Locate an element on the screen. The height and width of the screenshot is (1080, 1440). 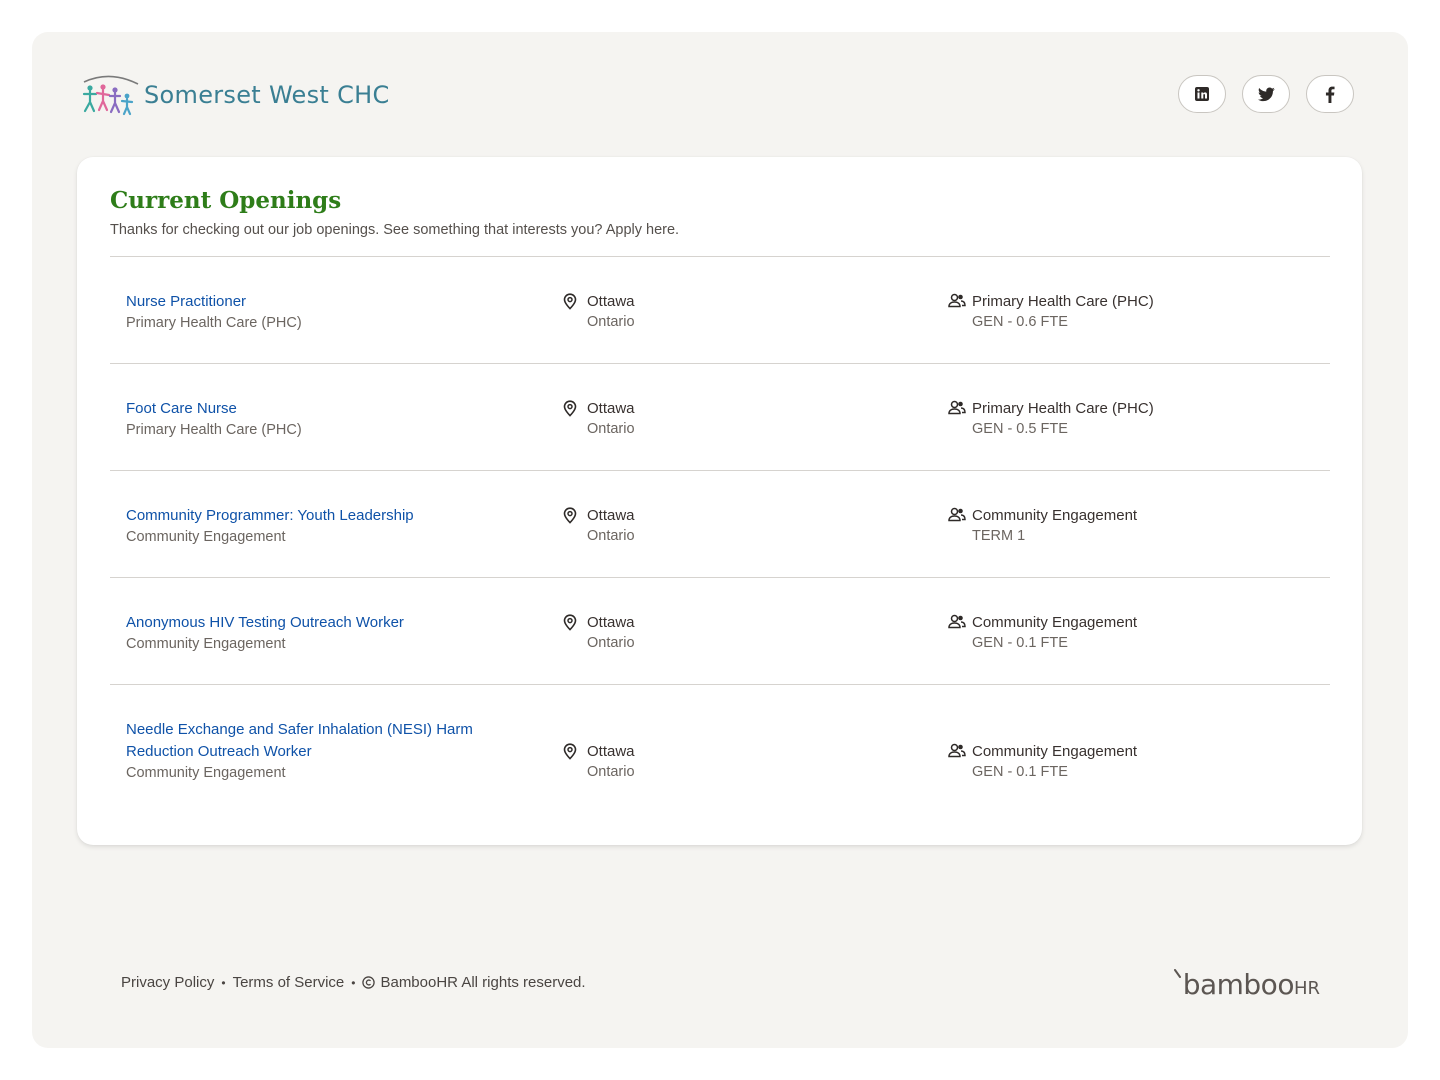
job-team: Primary Health Care (PHC) GEN - 0.5 FTE is located at coordinates (1051, 419).